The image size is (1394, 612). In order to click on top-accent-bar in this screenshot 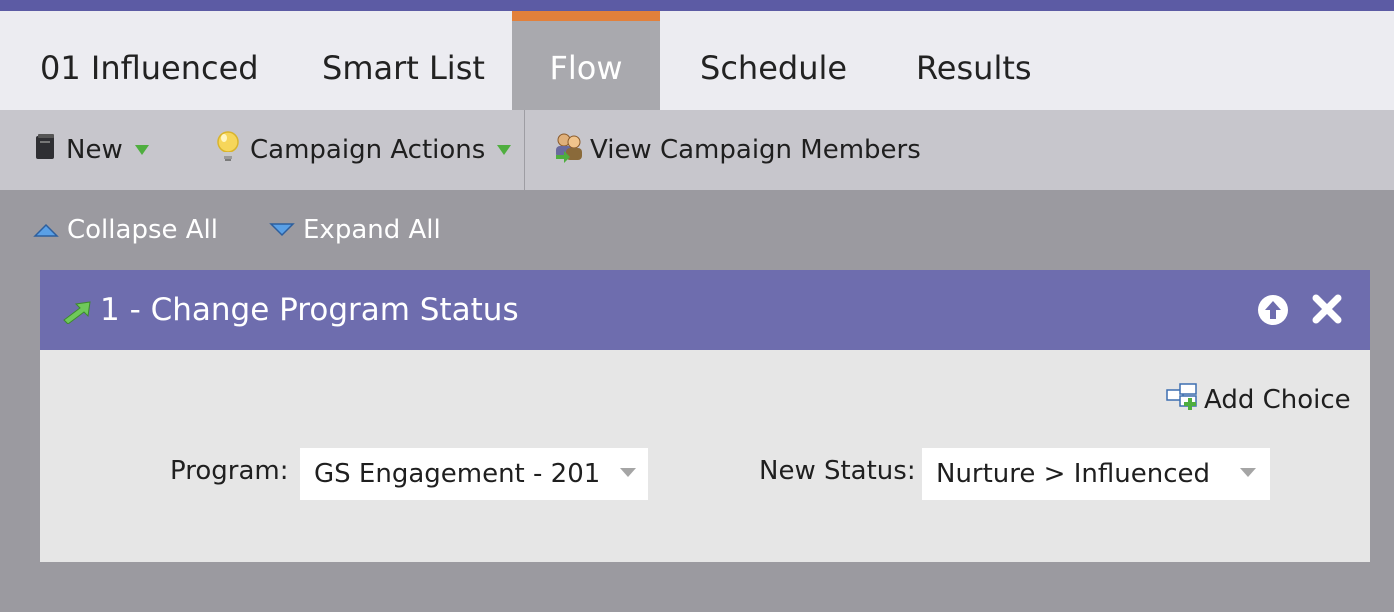, I will do `click(697, 5)`.